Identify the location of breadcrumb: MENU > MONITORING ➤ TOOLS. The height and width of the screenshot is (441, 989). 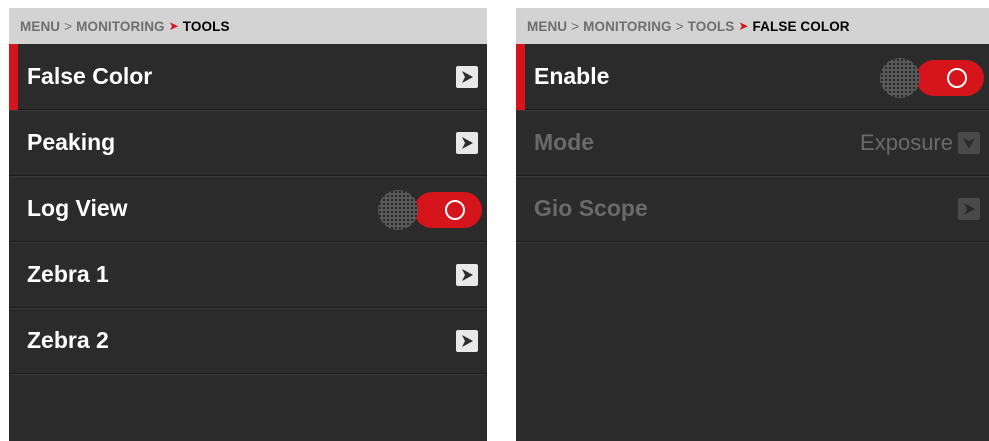
(248, 26).